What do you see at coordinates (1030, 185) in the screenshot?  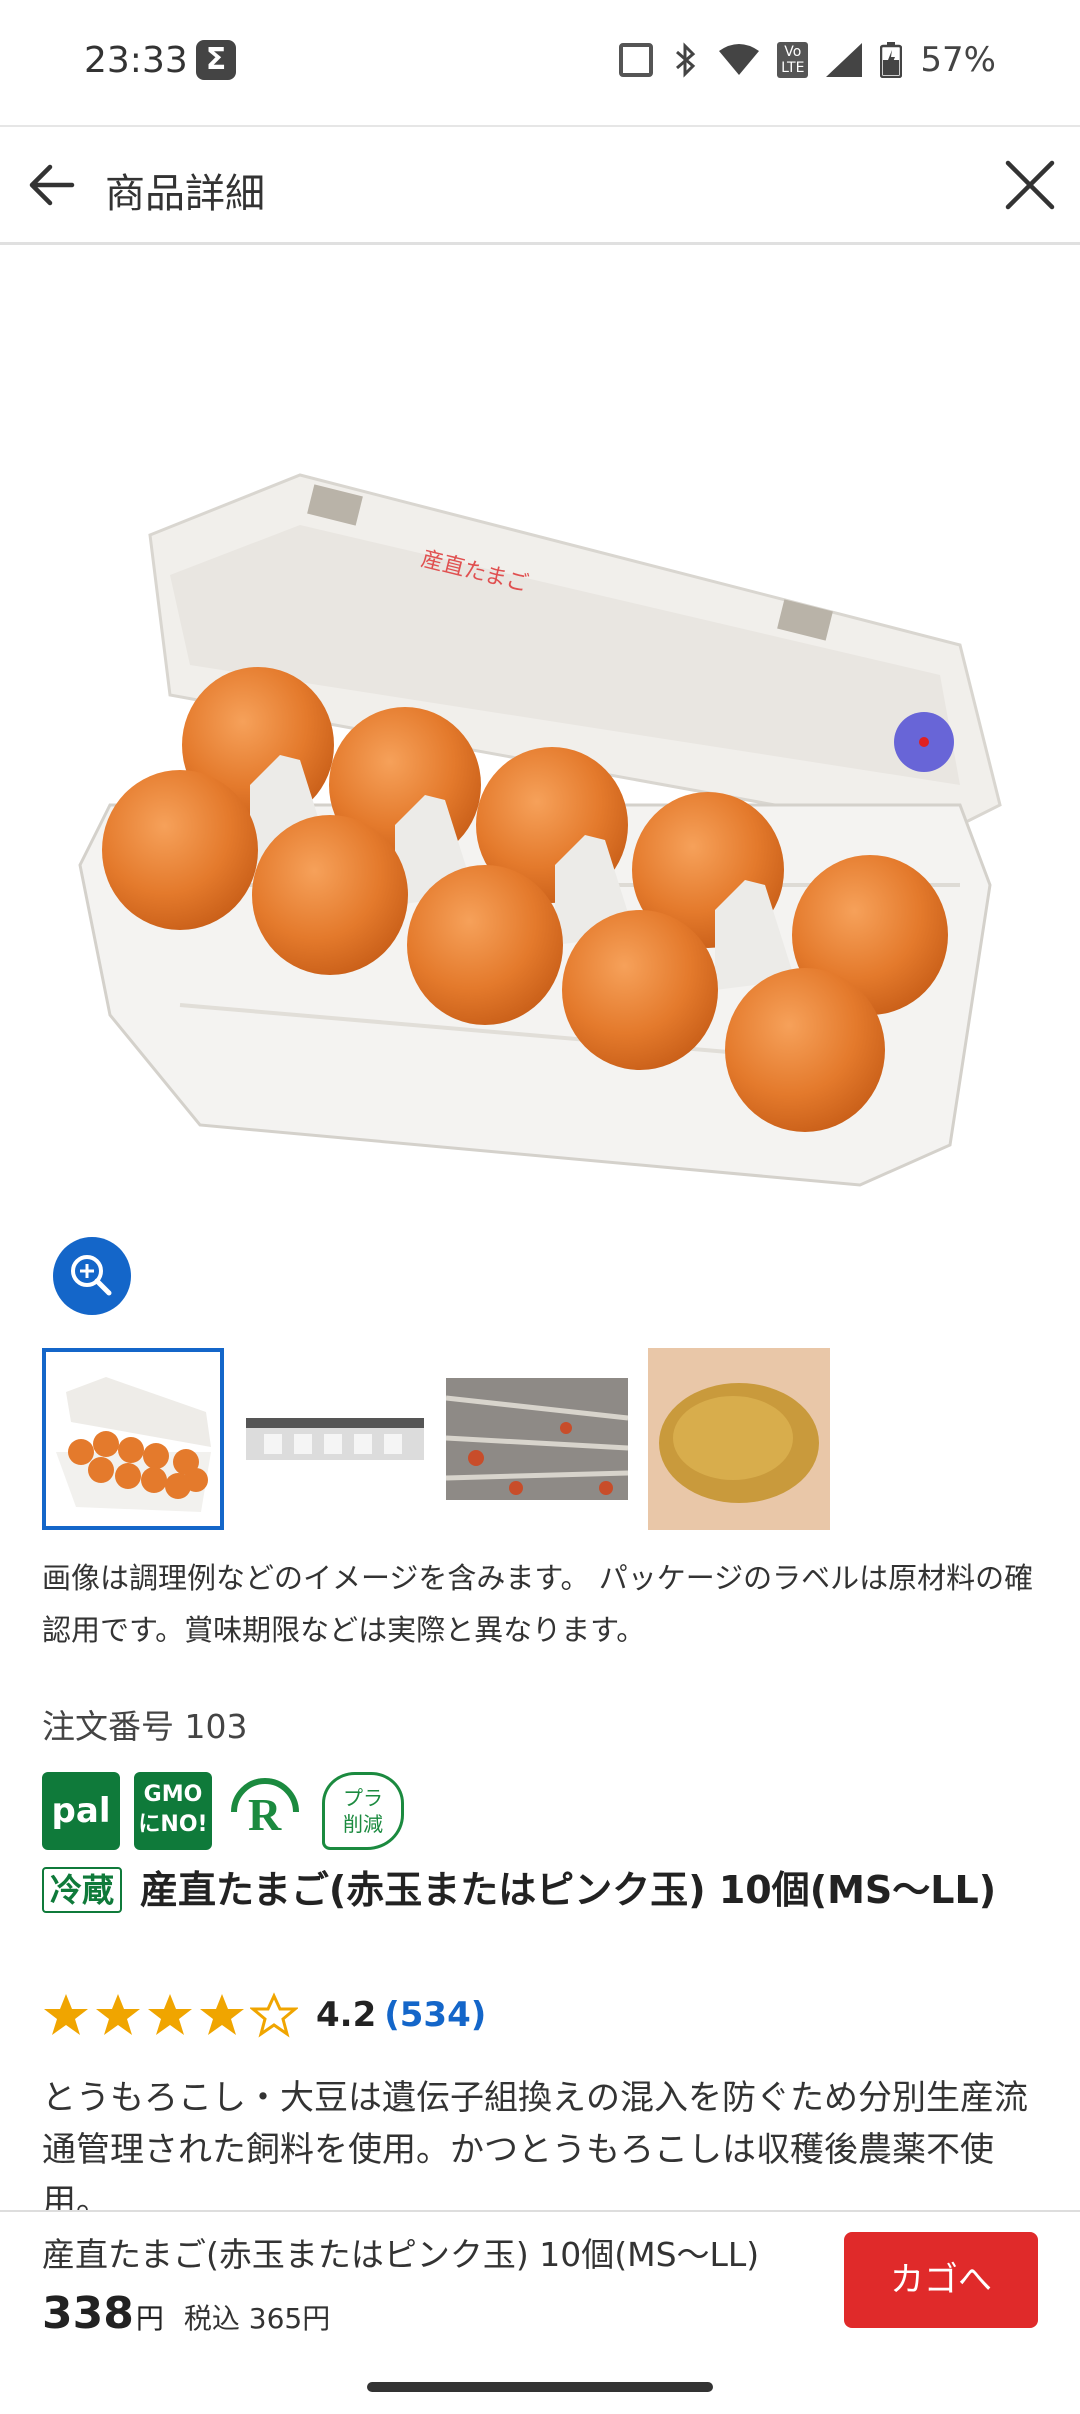 I see `close-icon` at bounding box center [1030, 185].